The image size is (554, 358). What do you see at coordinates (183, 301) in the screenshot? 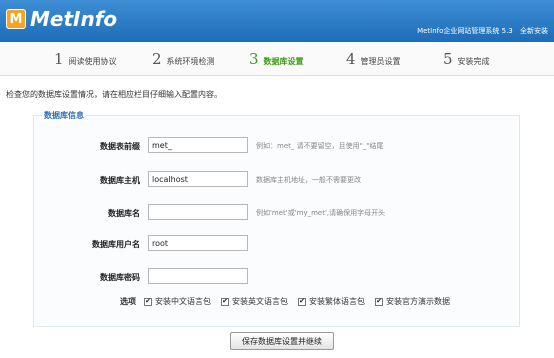
I see `option-label: 安装中文语言包` at bounding box center [183, 301].